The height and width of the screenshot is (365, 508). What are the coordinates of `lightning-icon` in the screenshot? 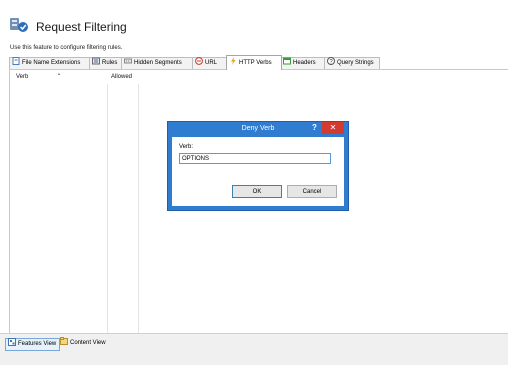 It's located at (233, 61).